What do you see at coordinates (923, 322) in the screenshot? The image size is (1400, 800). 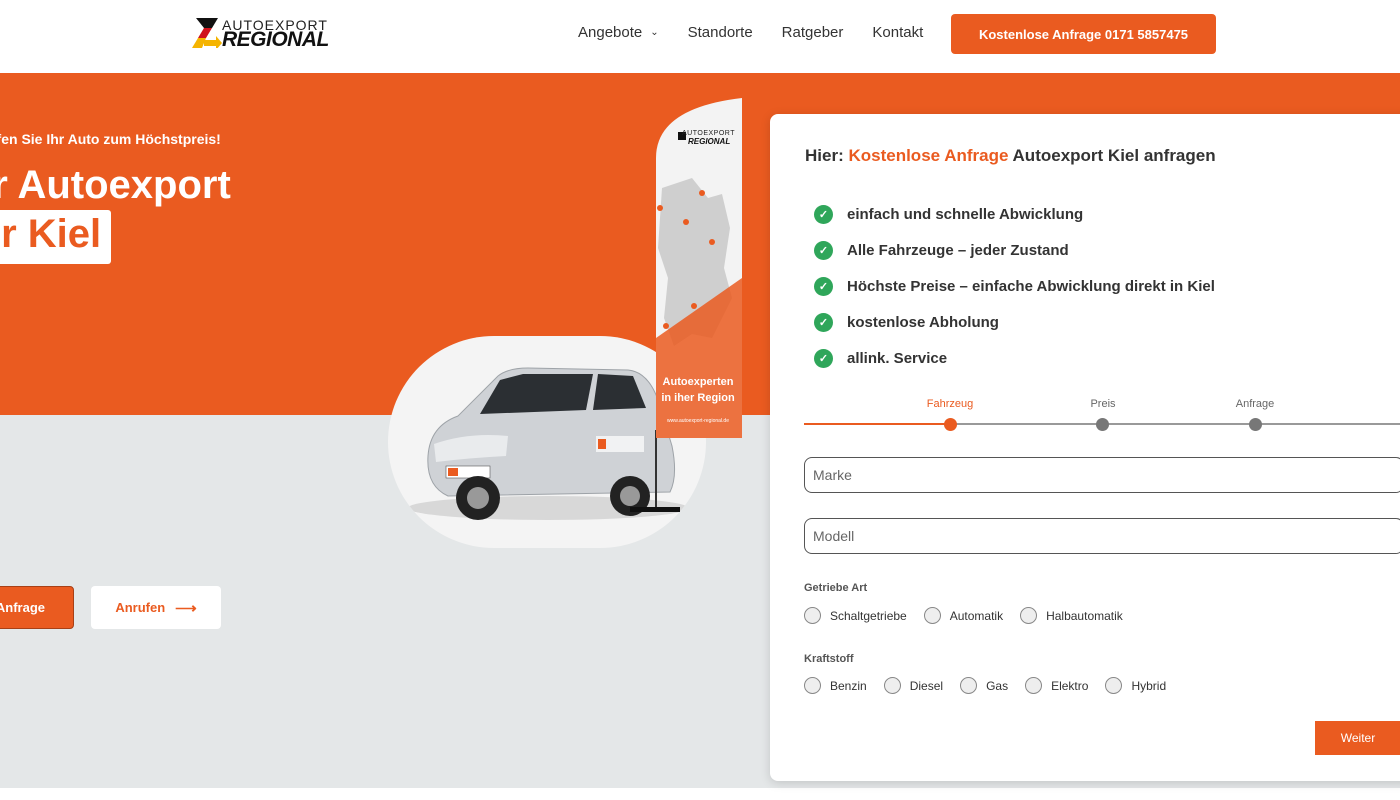 I see `benefit-text: kostenlose Abholung` at bounding box center [923, 322].